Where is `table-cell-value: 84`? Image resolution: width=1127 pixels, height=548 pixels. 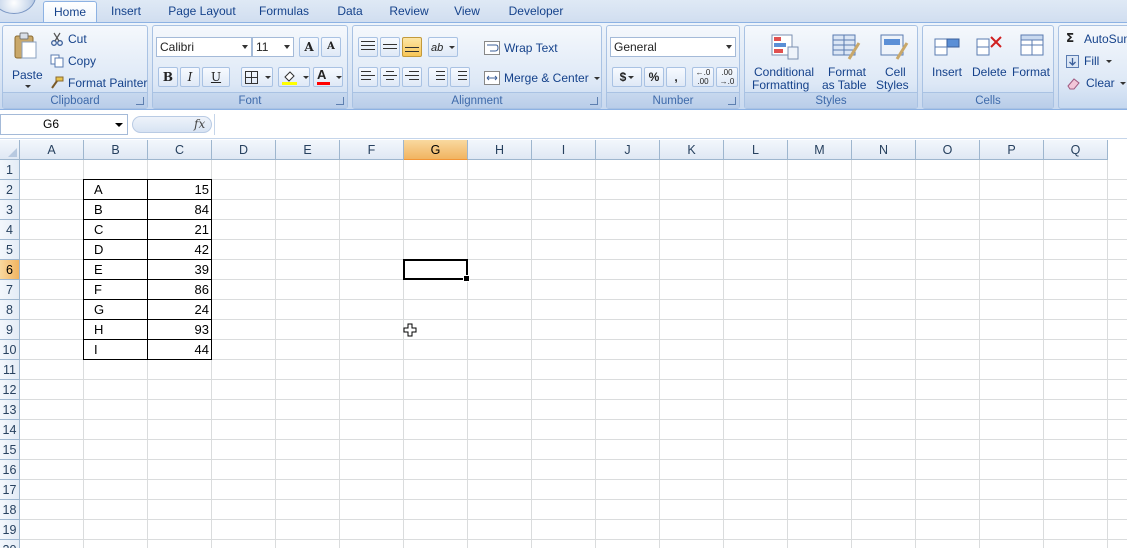 table-cell-value: 84 is located at coordinates (180, 210).